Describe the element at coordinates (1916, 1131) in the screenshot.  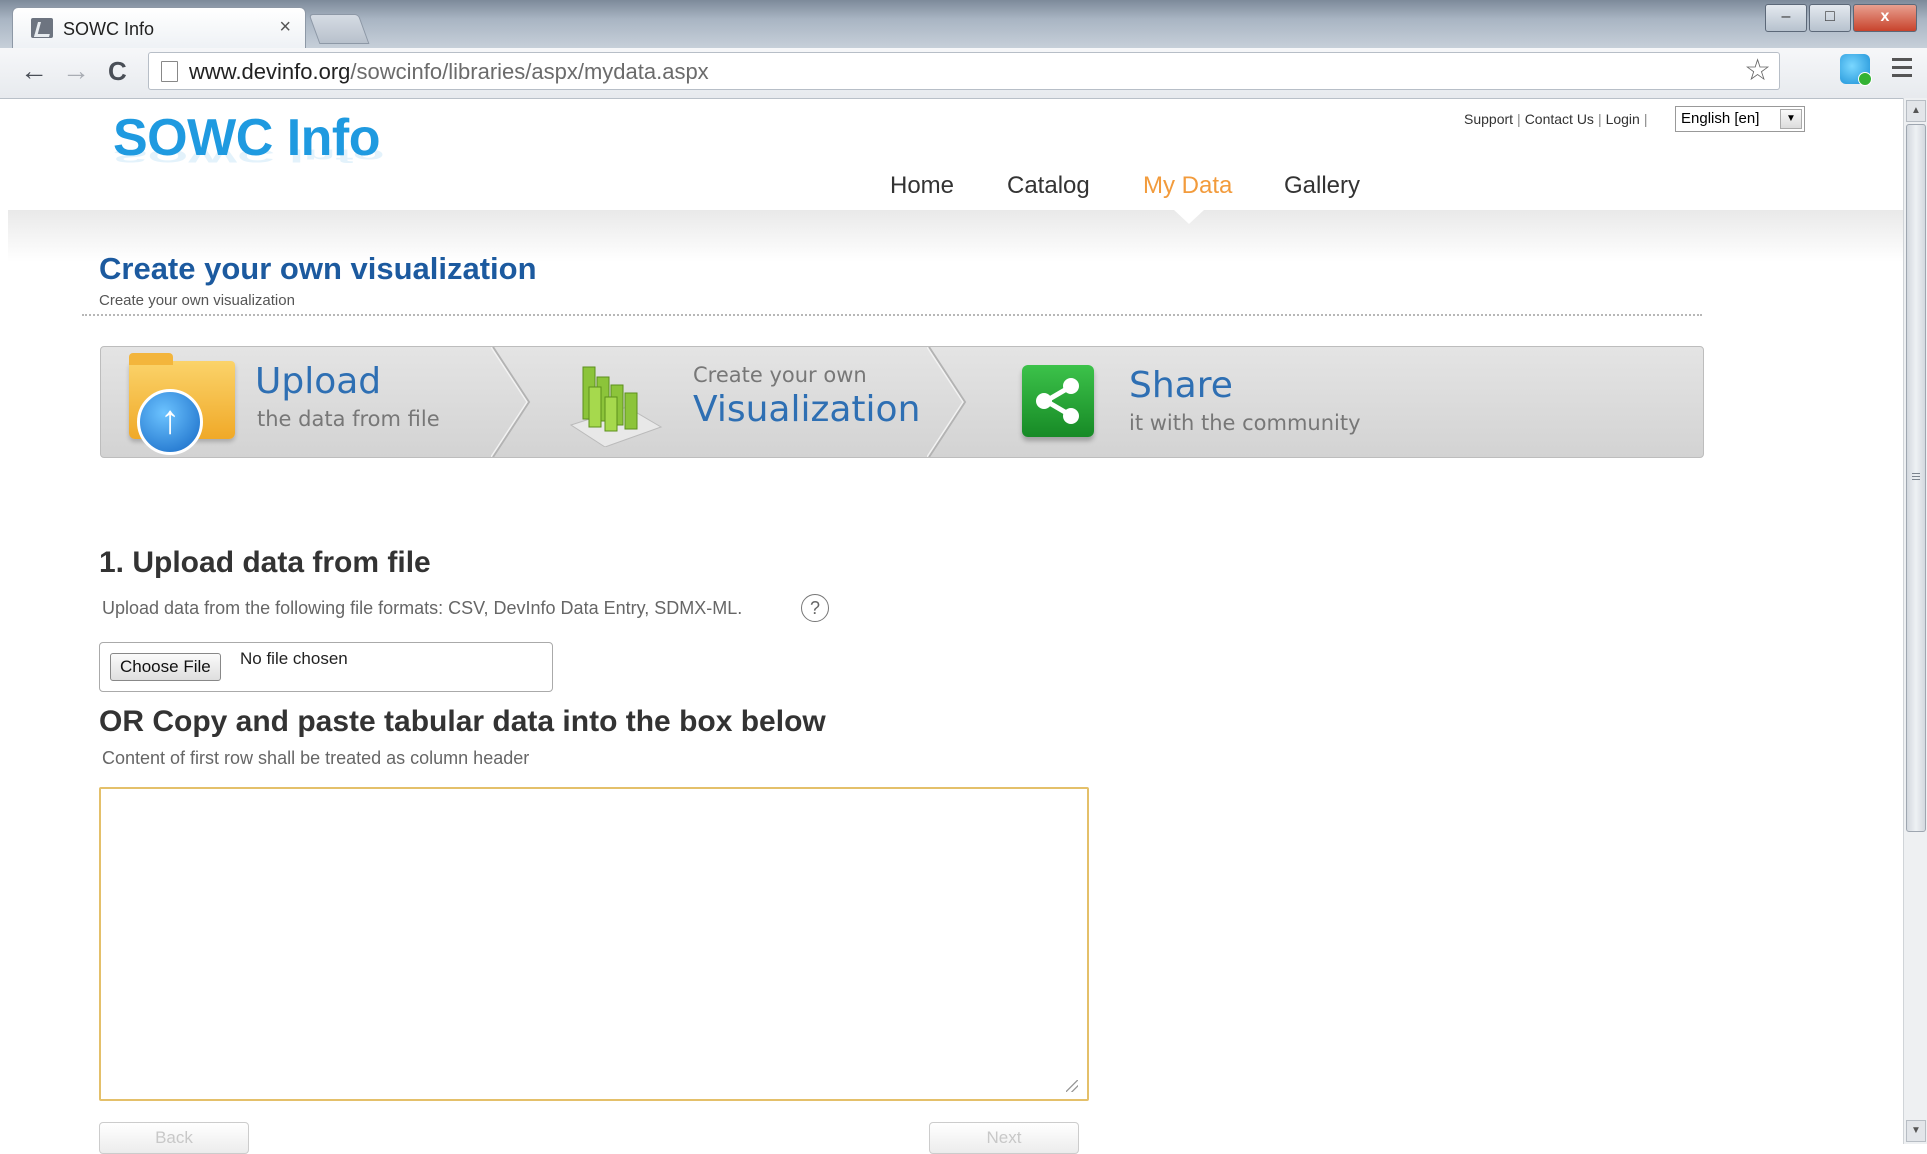
I see `scroll-down-icon: ▼` at that location.